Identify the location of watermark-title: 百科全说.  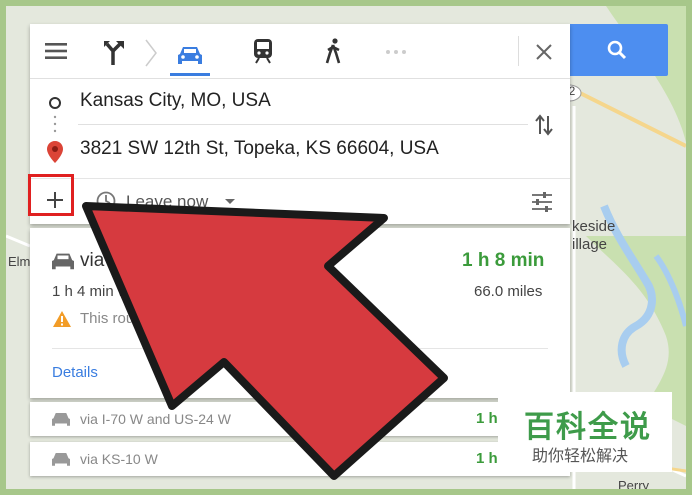
(588, 427).